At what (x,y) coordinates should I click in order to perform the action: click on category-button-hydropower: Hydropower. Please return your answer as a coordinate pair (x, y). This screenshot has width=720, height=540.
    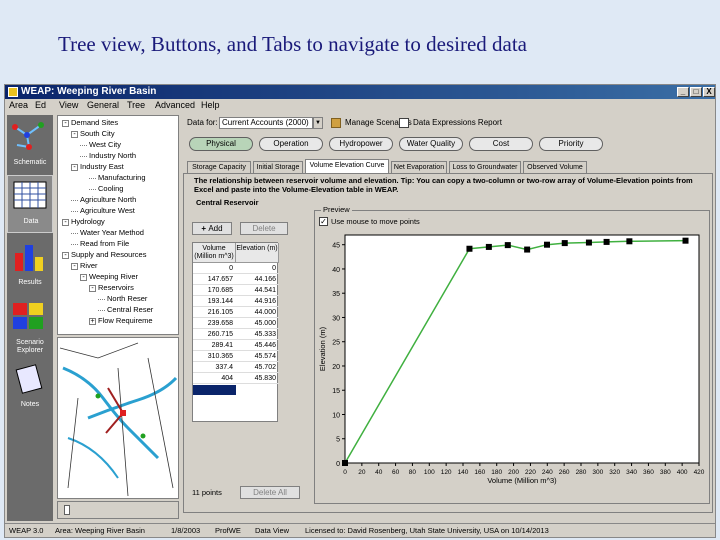
    Looking at the image, I should click on (361, 144).